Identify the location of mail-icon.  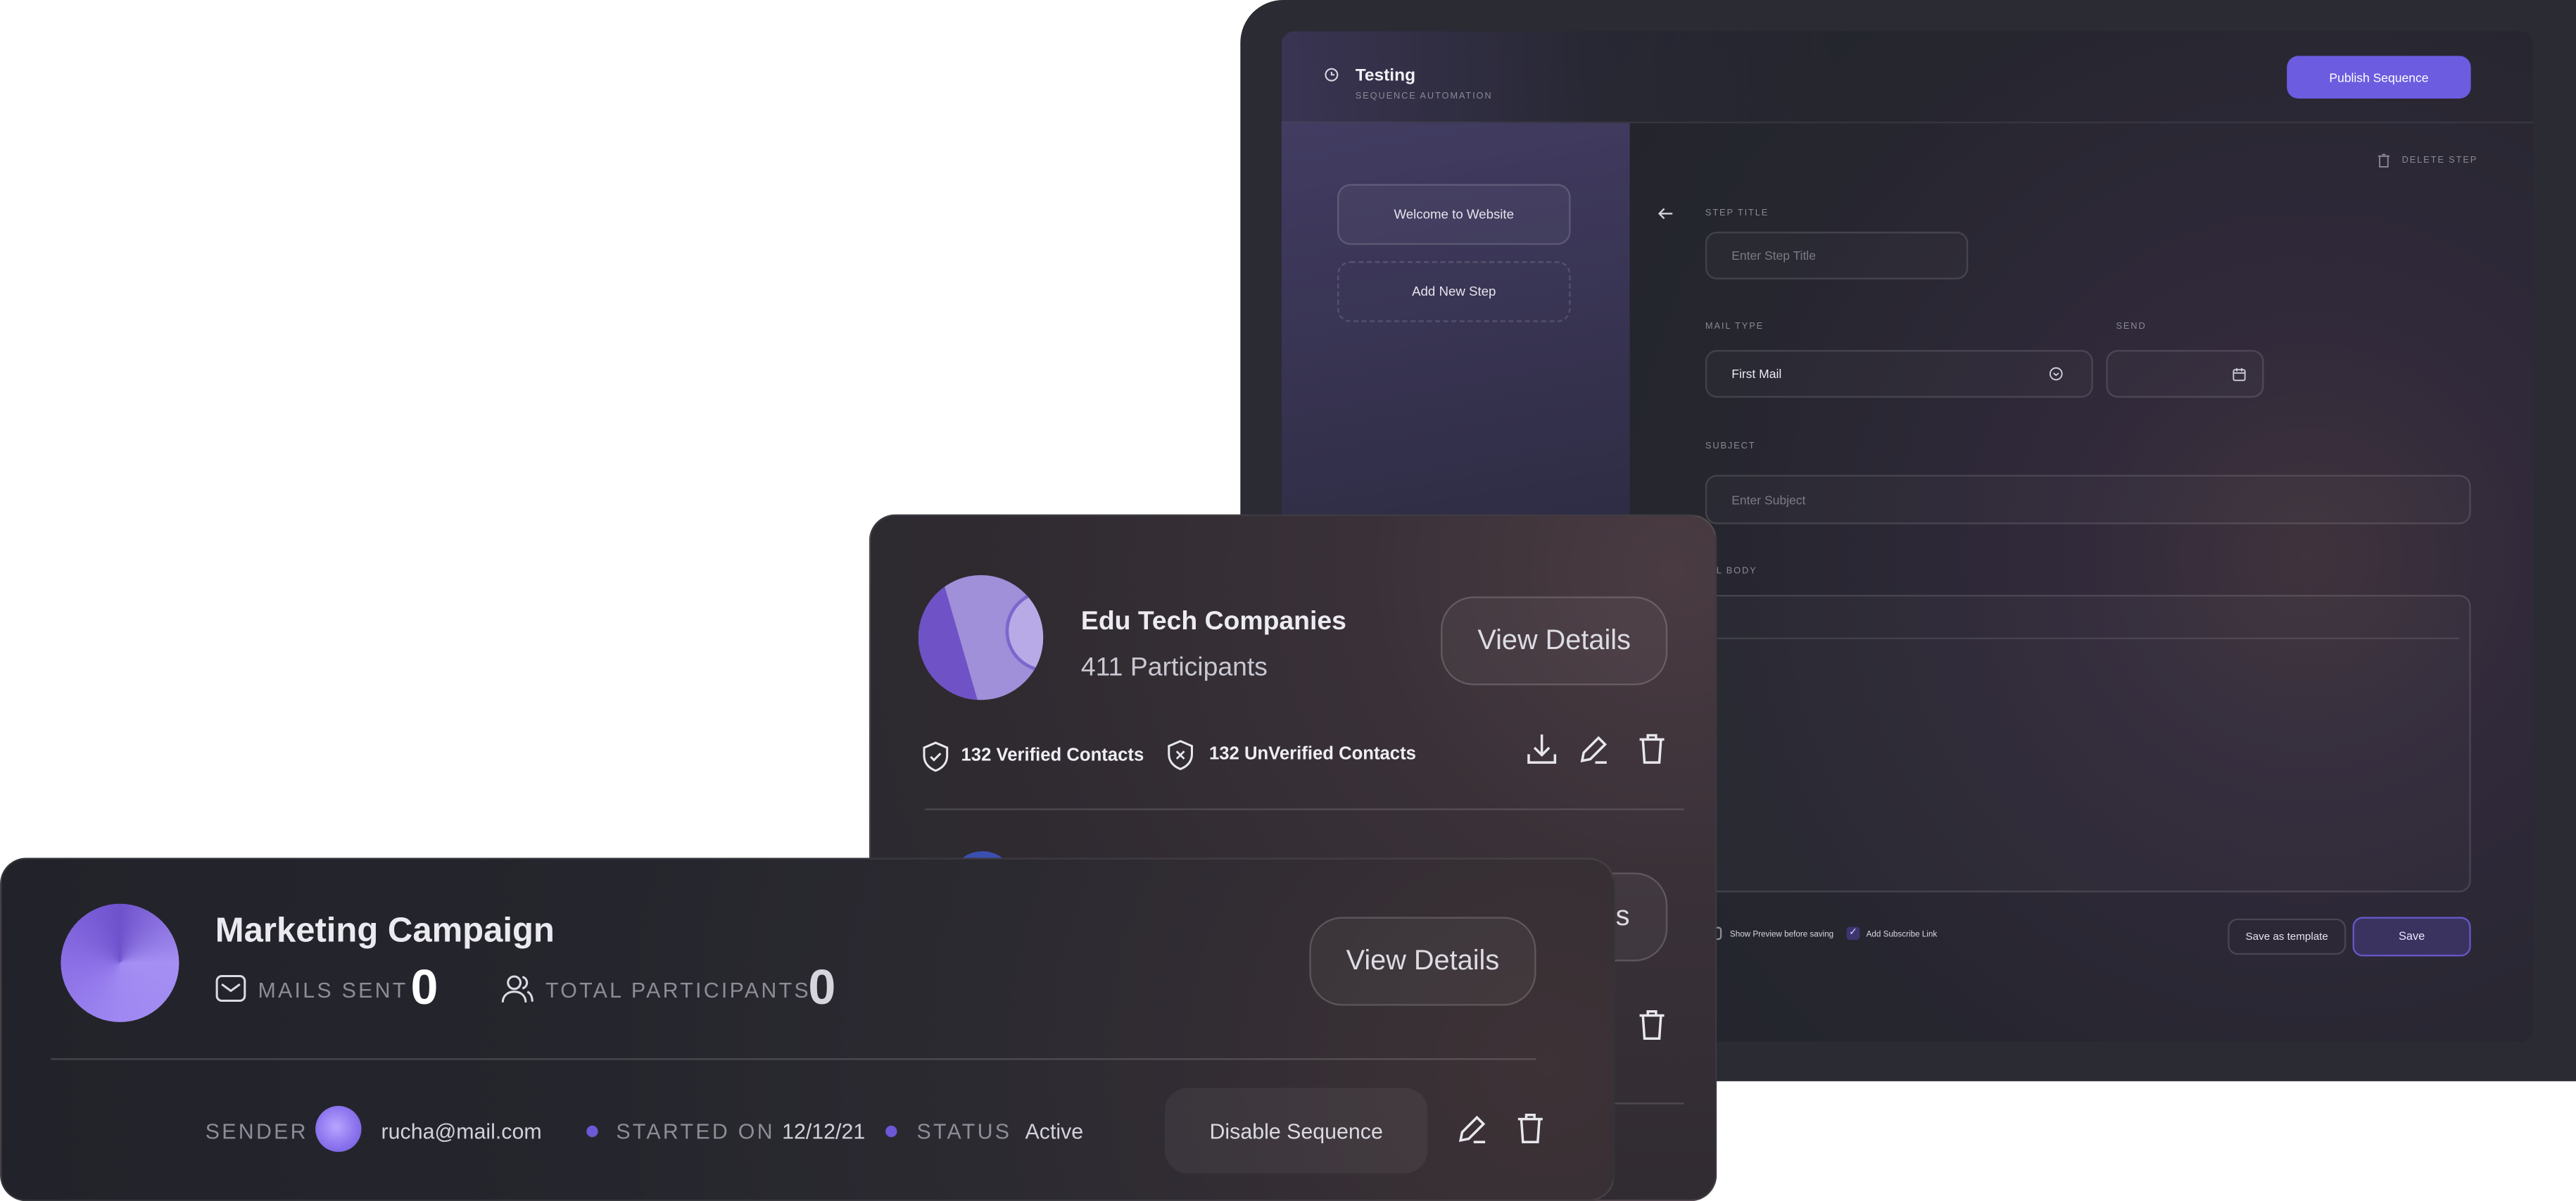
(230, 988).